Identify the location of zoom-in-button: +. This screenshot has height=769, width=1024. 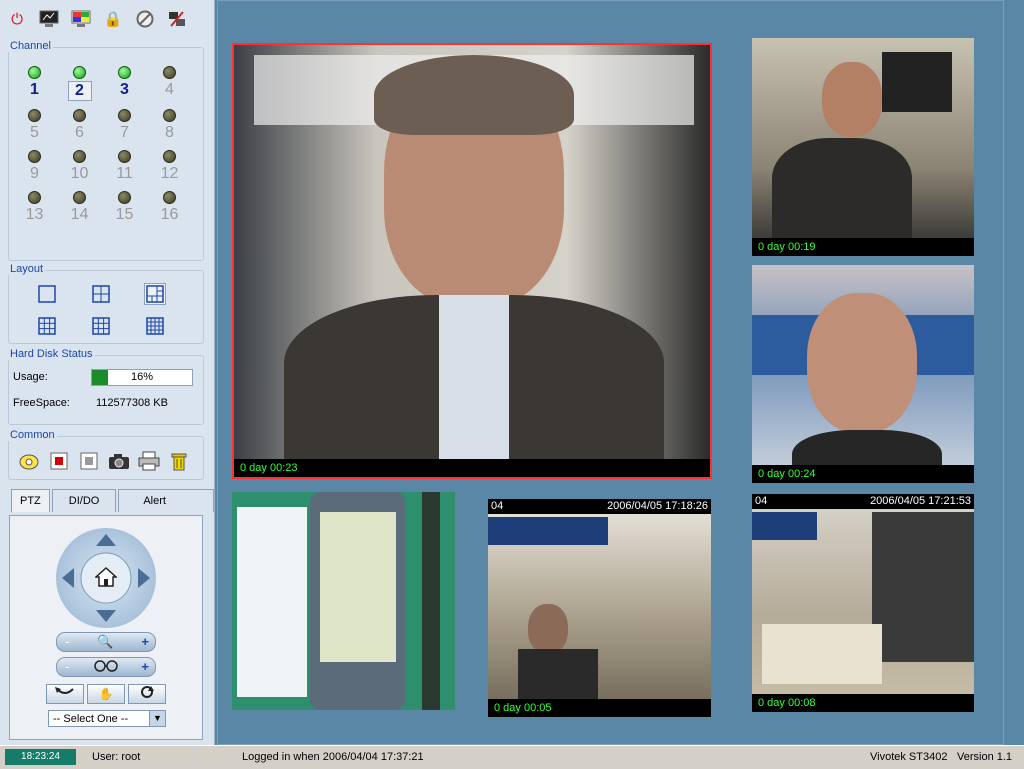
(145, 642).